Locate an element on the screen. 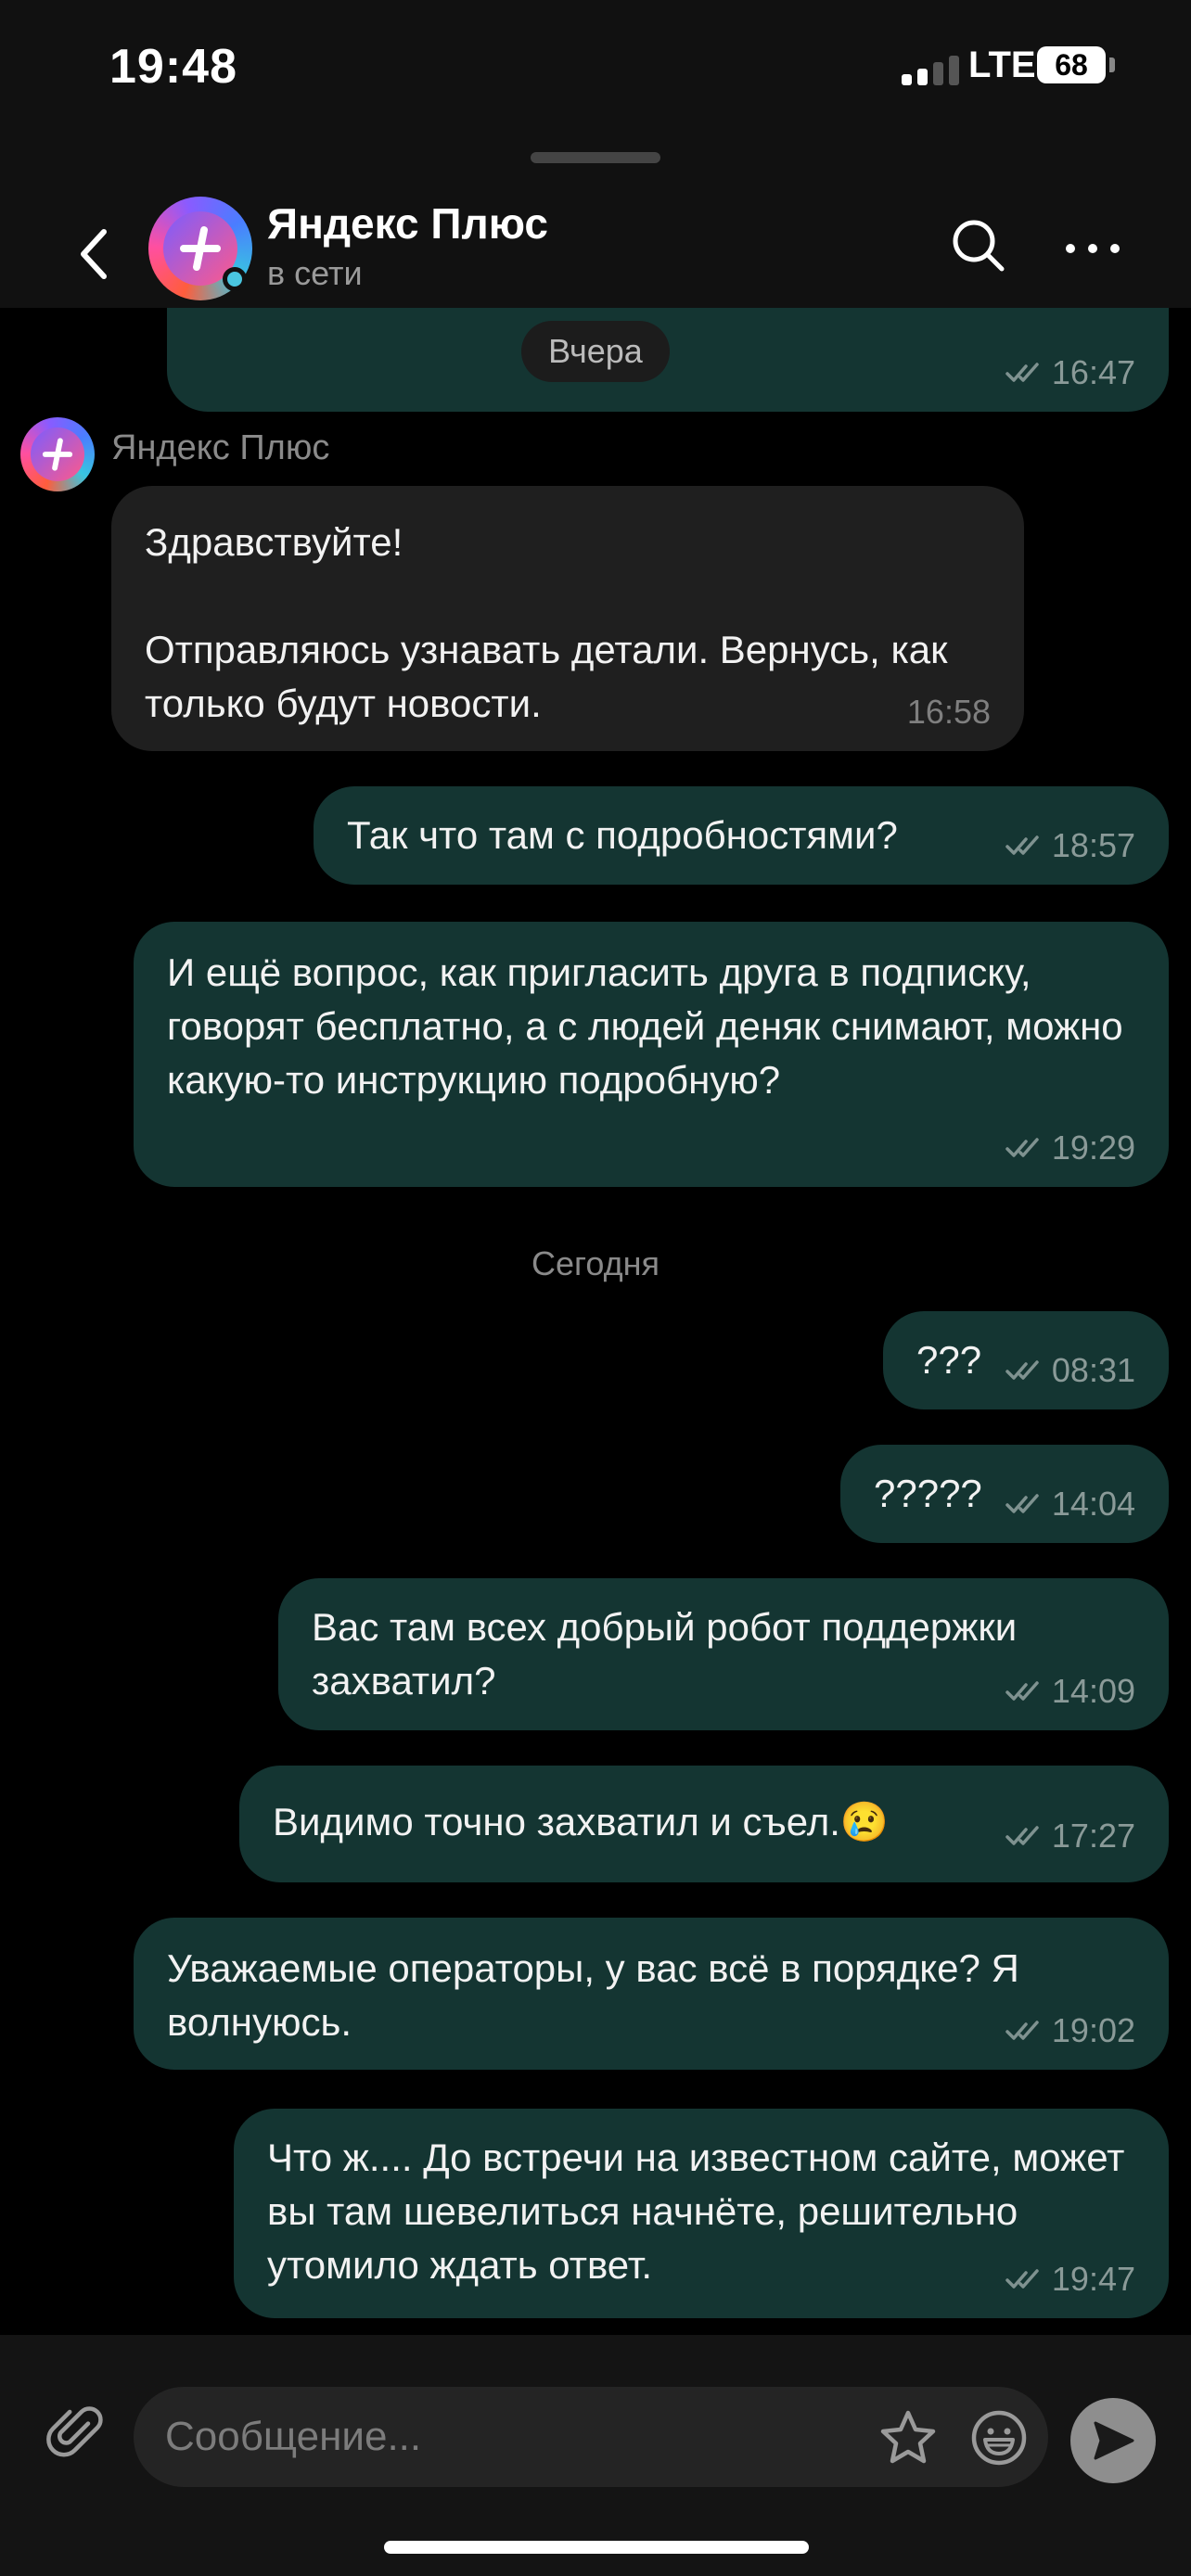  search-button is located at coordinates (978, 246).